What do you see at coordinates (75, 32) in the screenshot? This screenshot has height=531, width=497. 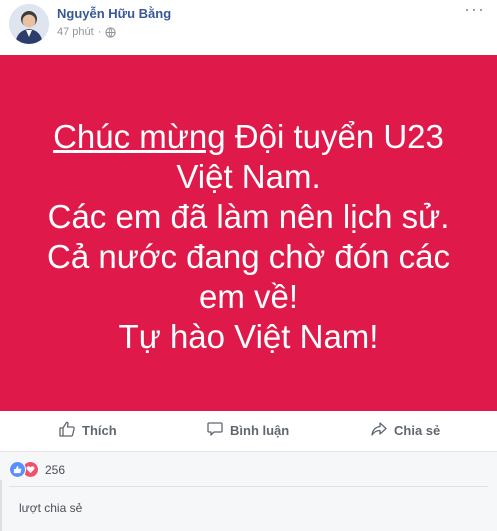 I see `post-time: 47 phút` at bounding box center [75, 32].